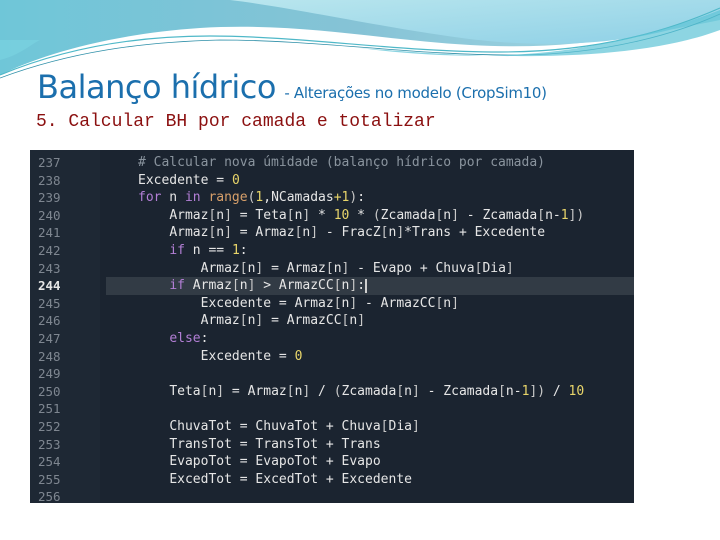  What do you see at coordinates (332, 480) in the screenshot?
I see `code-line: 255 ExcedTot = ExcedTot + Excedente` at bounding box center [332, 480].